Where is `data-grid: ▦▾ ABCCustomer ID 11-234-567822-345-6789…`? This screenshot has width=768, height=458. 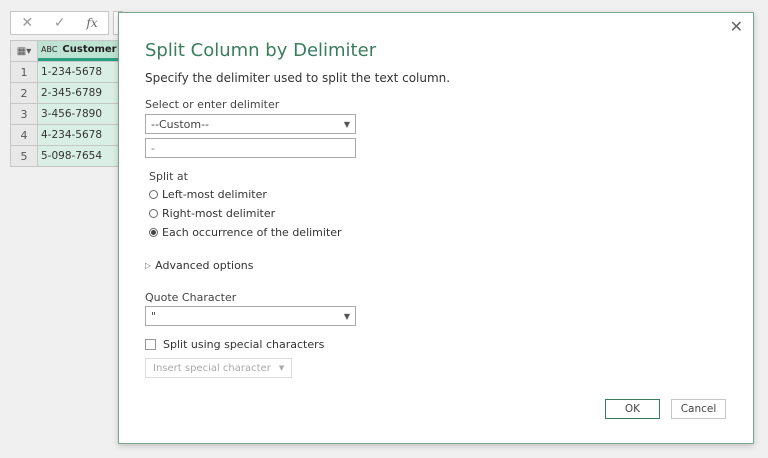 data-grid: ▦▾ ABCCustomer ID 11-234-567822-345-6789… is located at coordinates (65, 103).